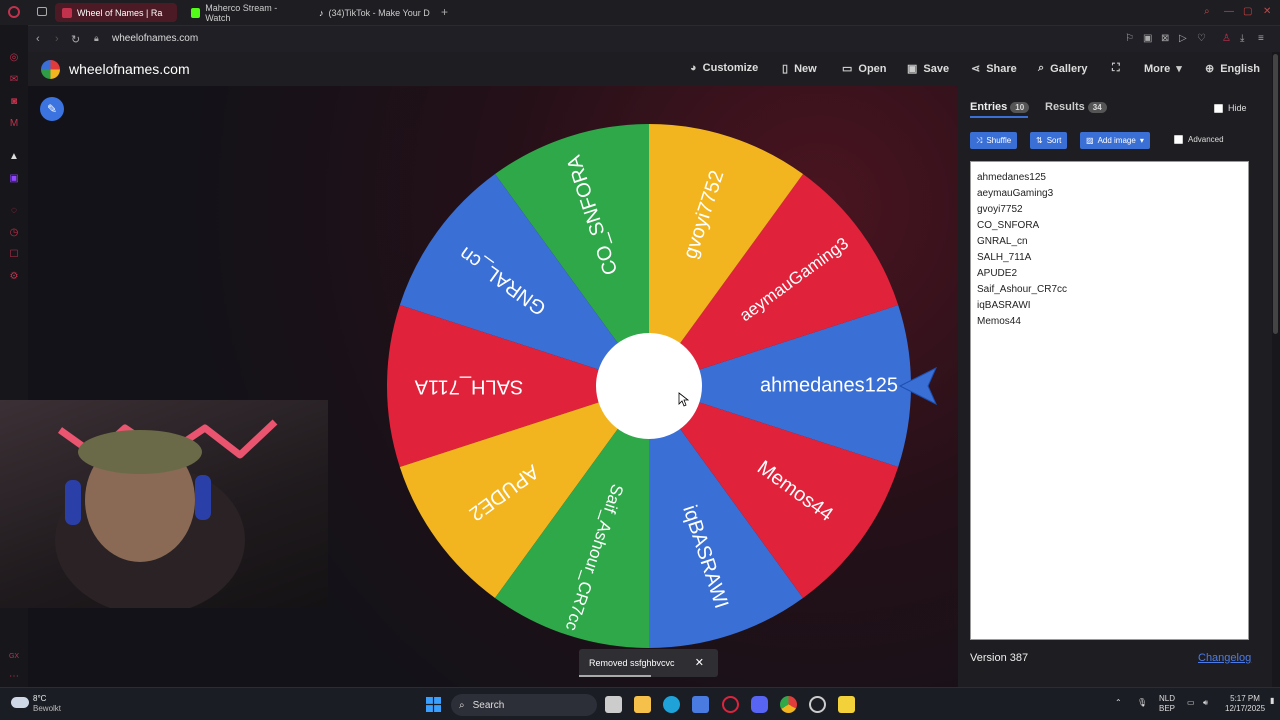 The image size is (1280, 720). Describe the element at coordinates (39, 698) in the screenshot. I see `weather-temp: 8°C` at that location.